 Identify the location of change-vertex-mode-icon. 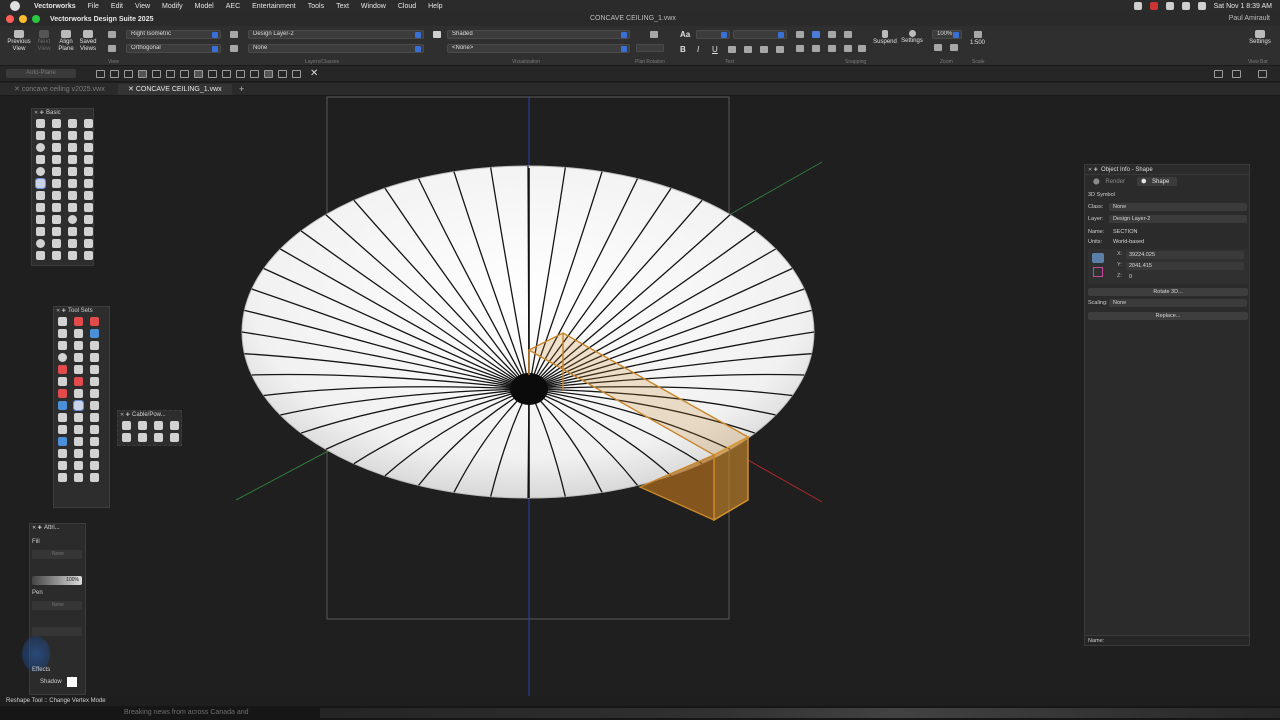
(198, 74).